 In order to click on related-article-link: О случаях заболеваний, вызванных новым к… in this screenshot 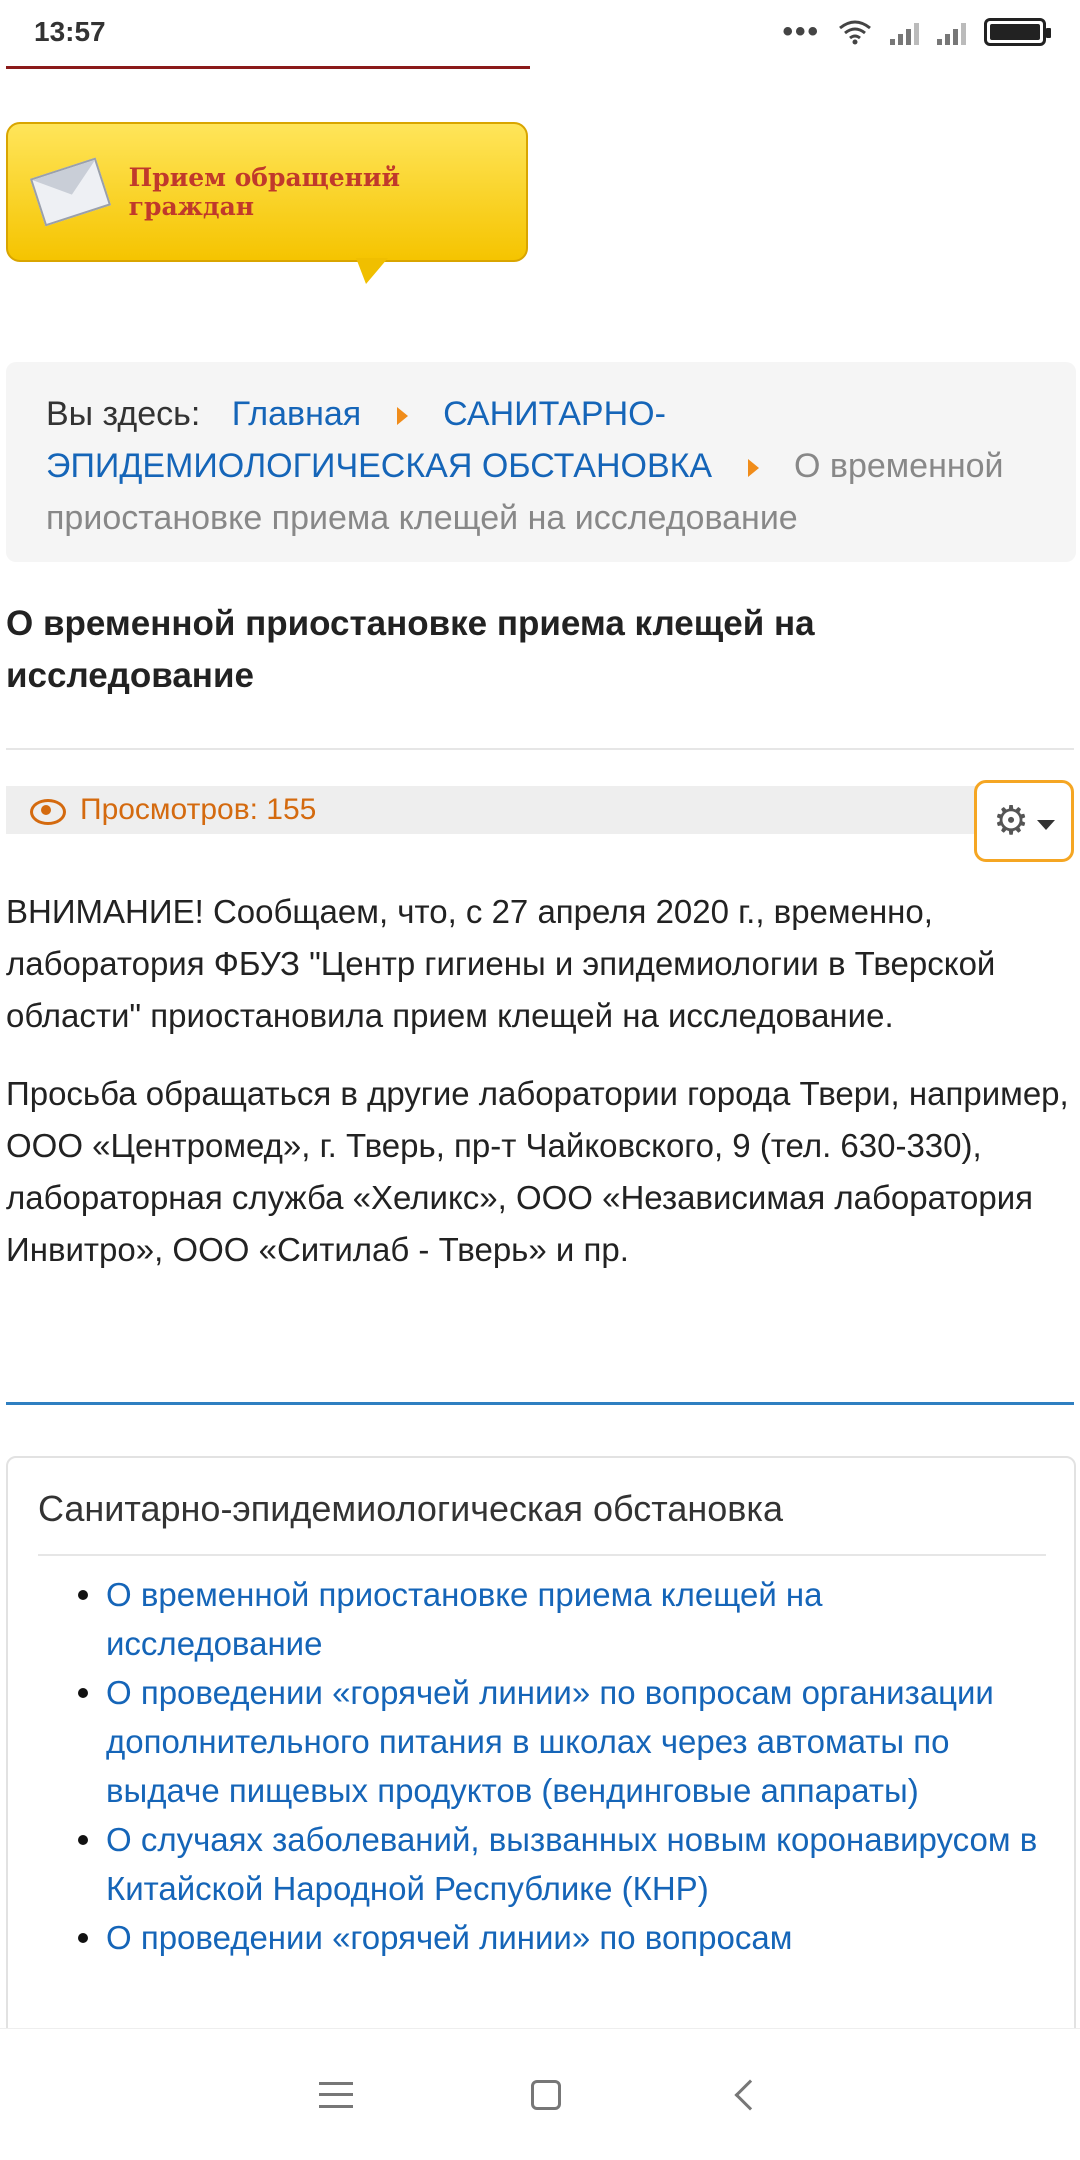, I will do `click(571, 1864)`.